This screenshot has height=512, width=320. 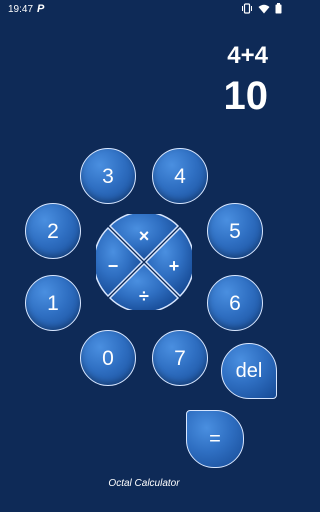 I want to click on digit-0-label: 0, so click(x=108, y=358).